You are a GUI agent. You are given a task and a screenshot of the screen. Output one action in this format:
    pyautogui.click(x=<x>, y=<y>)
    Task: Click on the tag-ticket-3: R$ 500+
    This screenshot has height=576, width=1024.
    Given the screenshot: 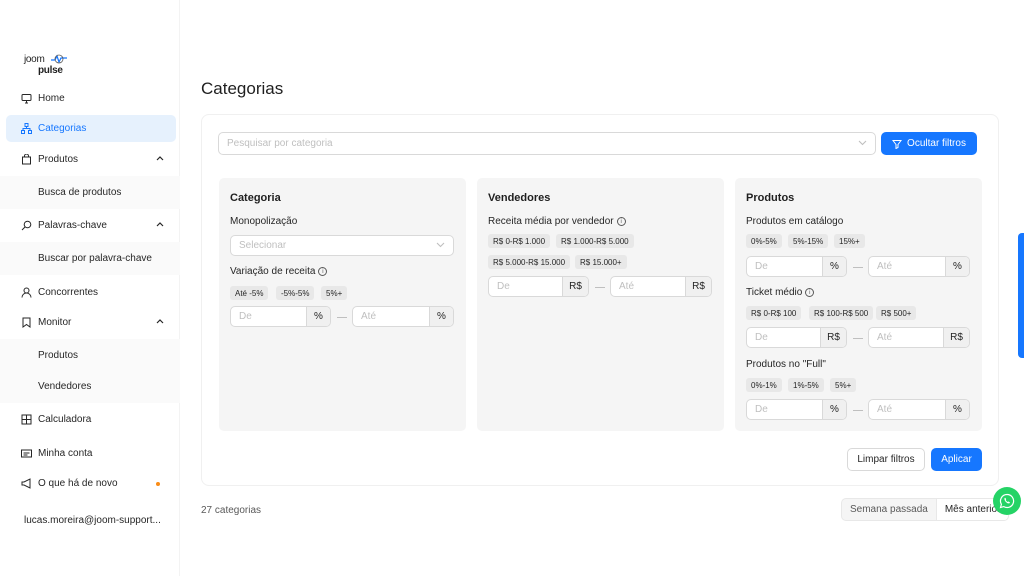 What is the action you would take?
    pyautogui.click(x=896, y=313)
    